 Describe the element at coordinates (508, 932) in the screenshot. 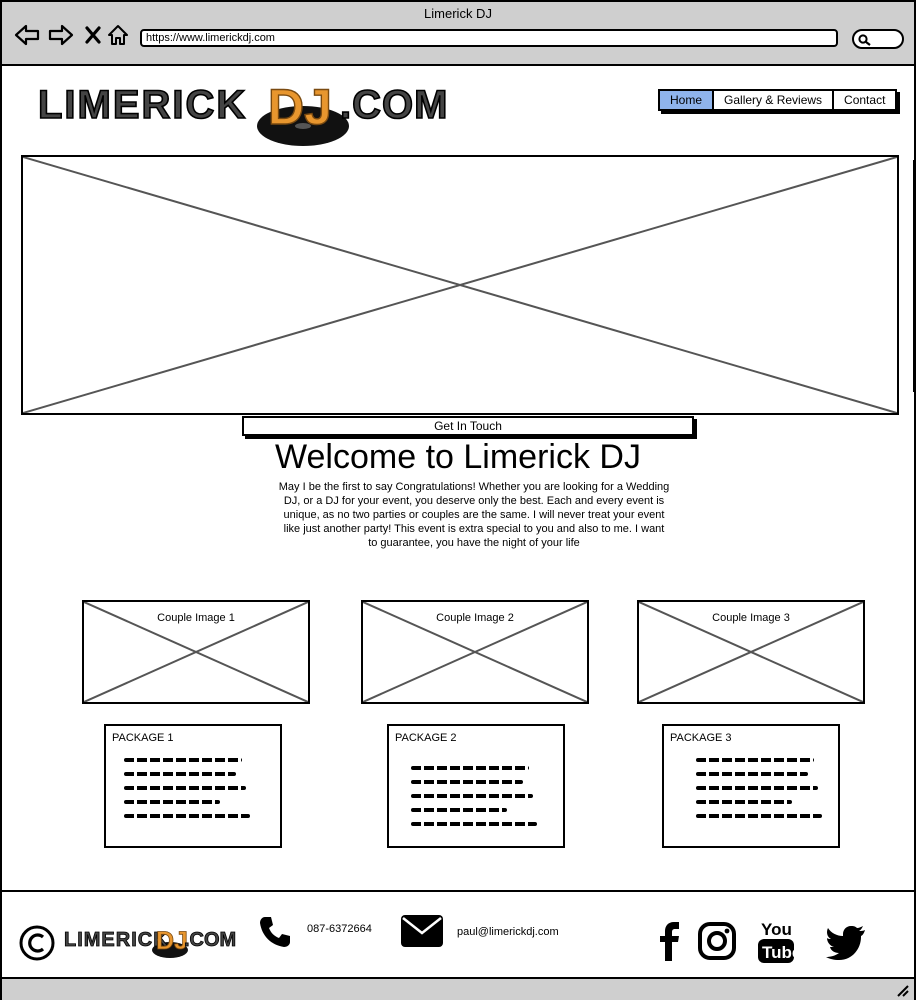

I see `footer-email: paul@limerickdj.com` at that location.